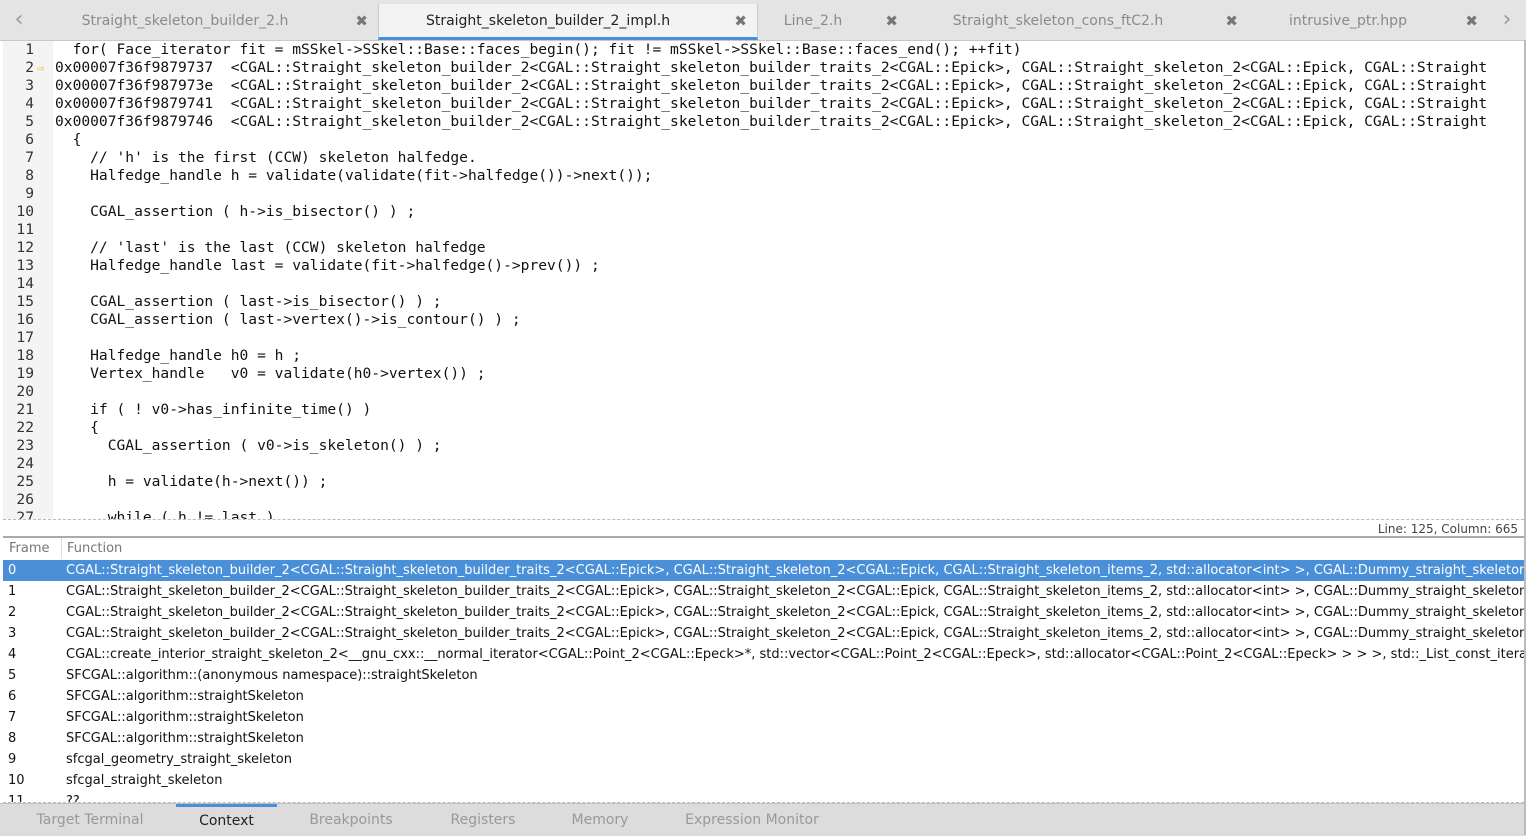 The width and height of the screenshot is (1526, 839). What do you see at coordinates (25, 265) in the screenshot?
I see `line-number: 13` at bounding box center [25, 265].